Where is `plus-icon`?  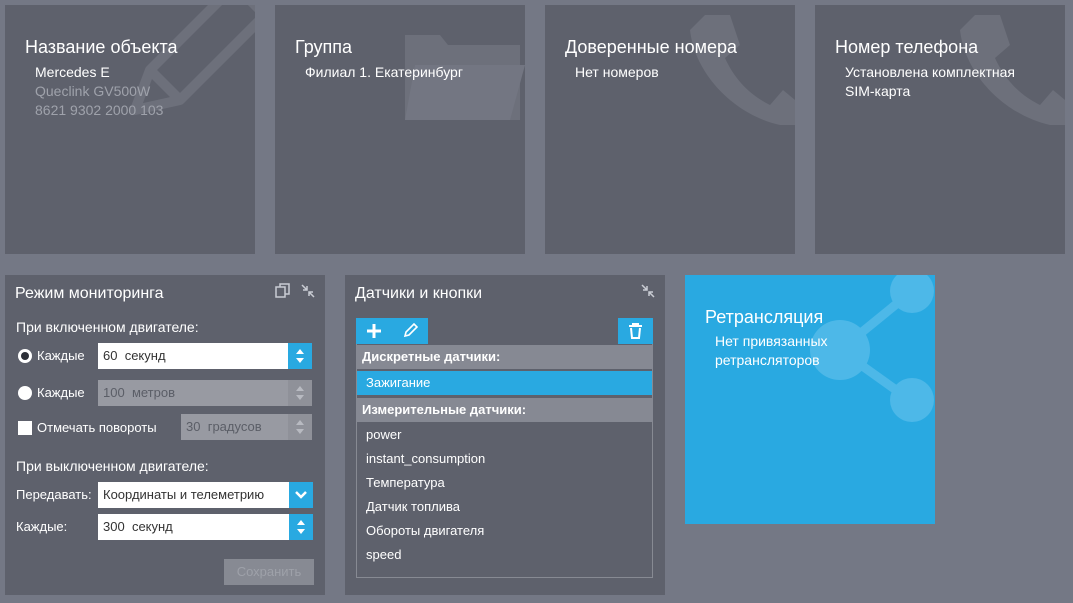
plus-icon is located at coordinates (374, 331).